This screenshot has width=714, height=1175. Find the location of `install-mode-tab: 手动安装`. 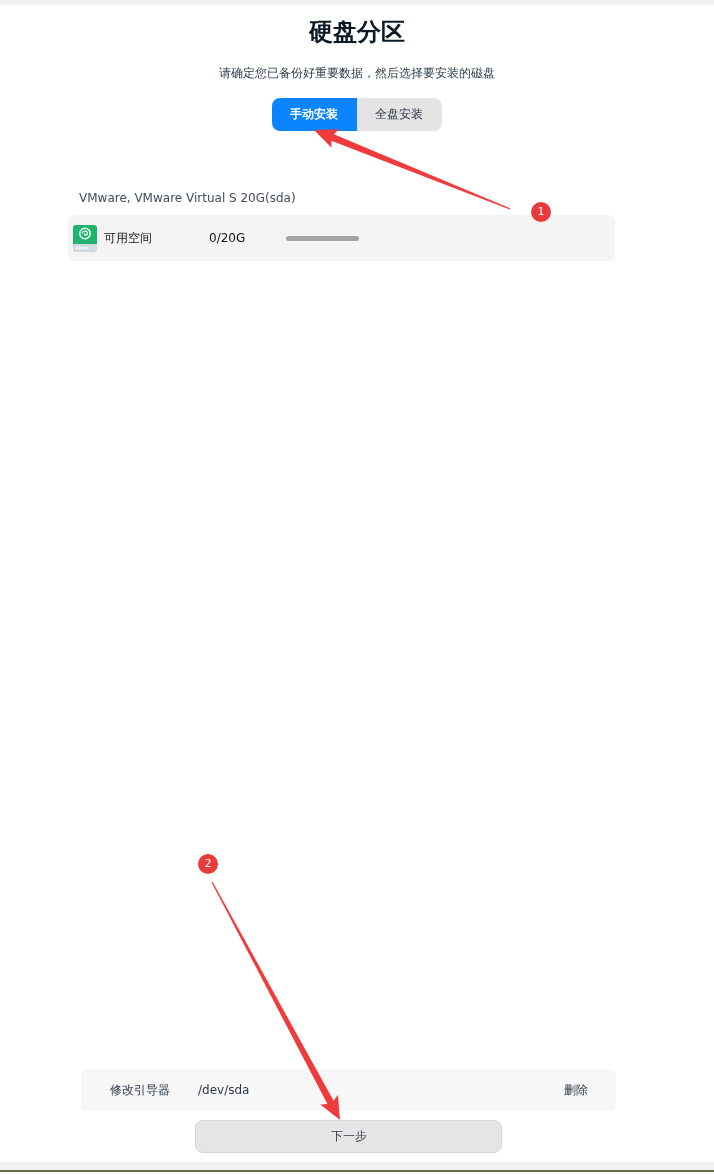

install-mode-tab: 手动安装 is located at coordinates (314, 114).